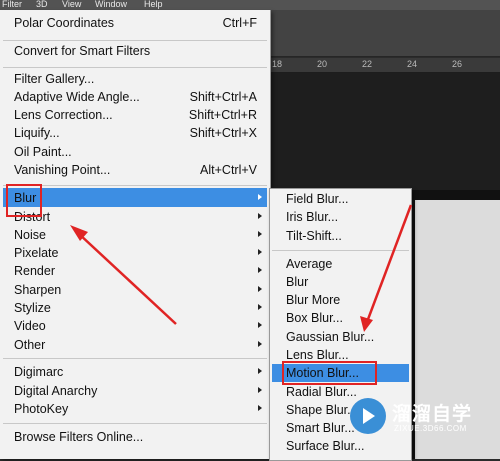  I want to click on annotation-arrowhead, so click(366, 324).